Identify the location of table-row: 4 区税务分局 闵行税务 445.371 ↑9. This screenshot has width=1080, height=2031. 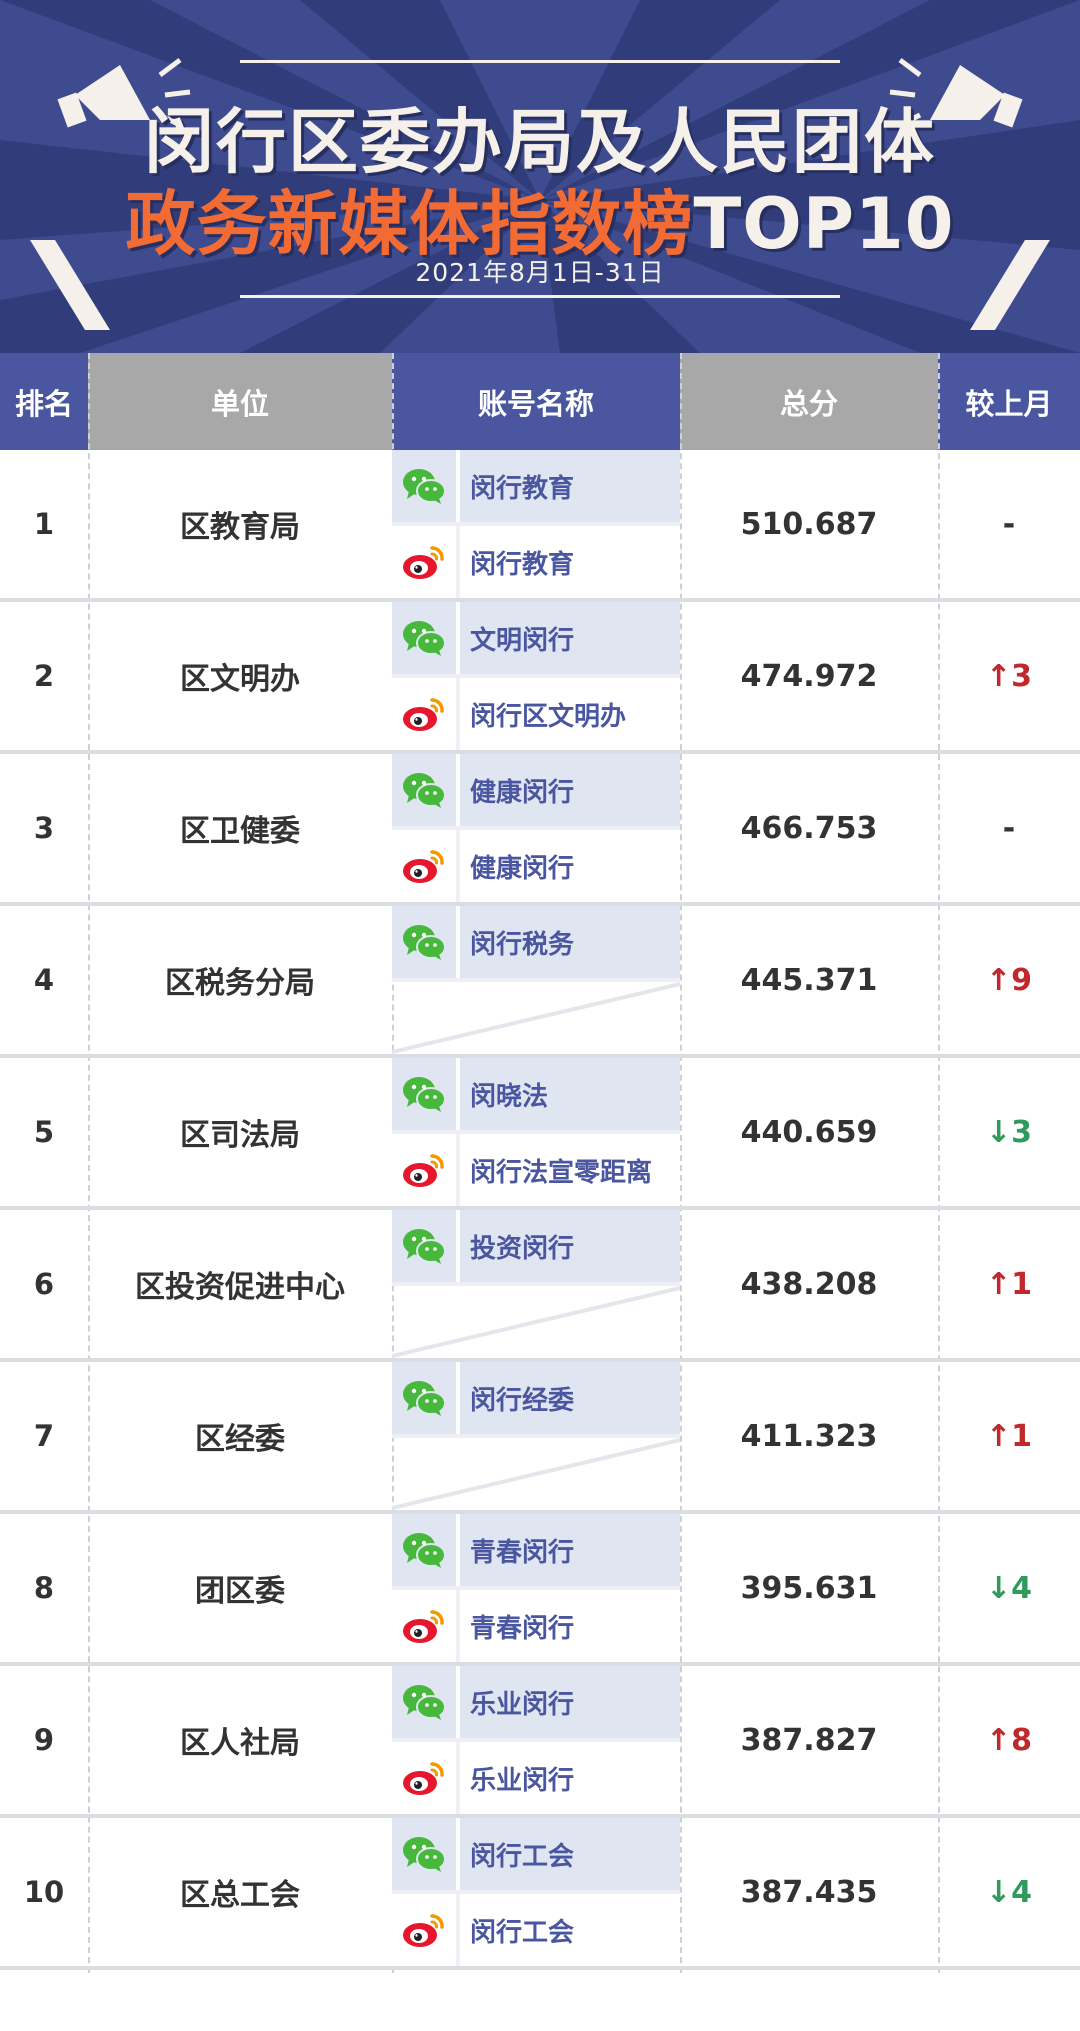
(540, 982).